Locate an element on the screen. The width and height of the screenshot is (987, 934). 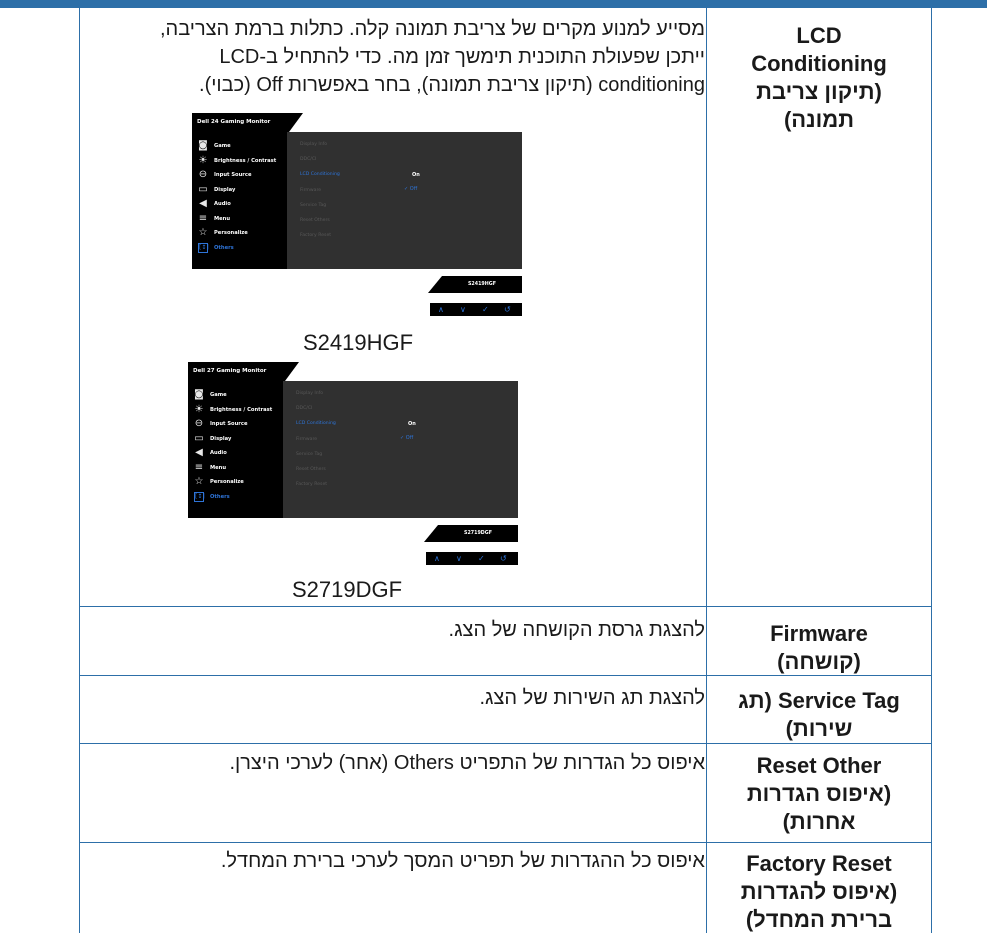
row-label-lcd-conditioning: LCD Conditioning (תיקון צריבת תמונה) is located at coordinates (819, 77).